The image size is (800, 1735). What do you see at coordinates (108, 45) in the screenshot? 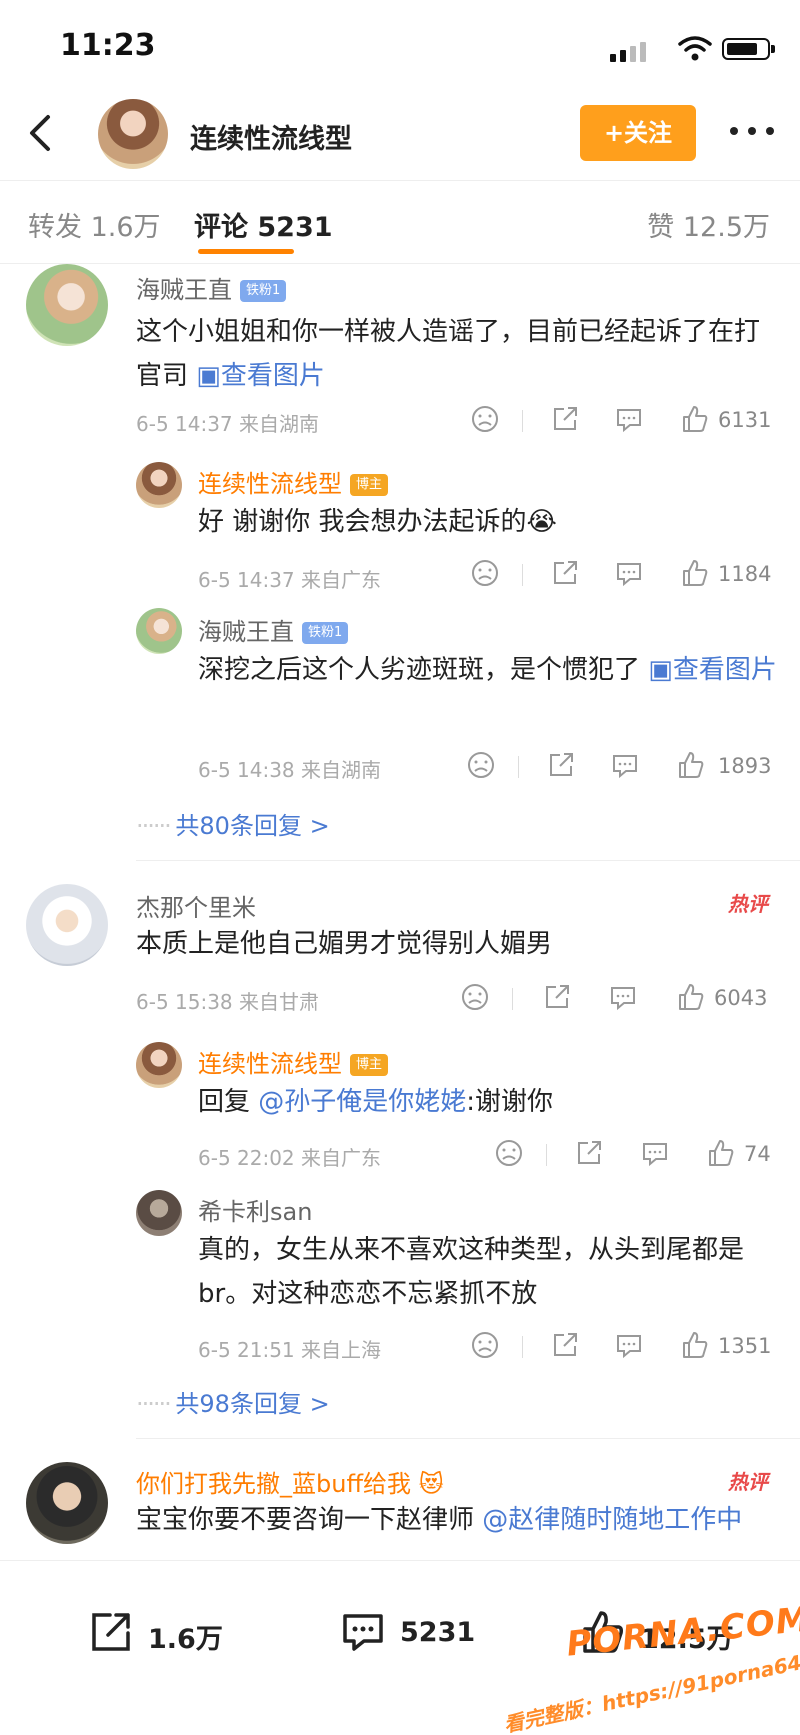
I see `status-time: 11:23` at bounding box center [108, 45].